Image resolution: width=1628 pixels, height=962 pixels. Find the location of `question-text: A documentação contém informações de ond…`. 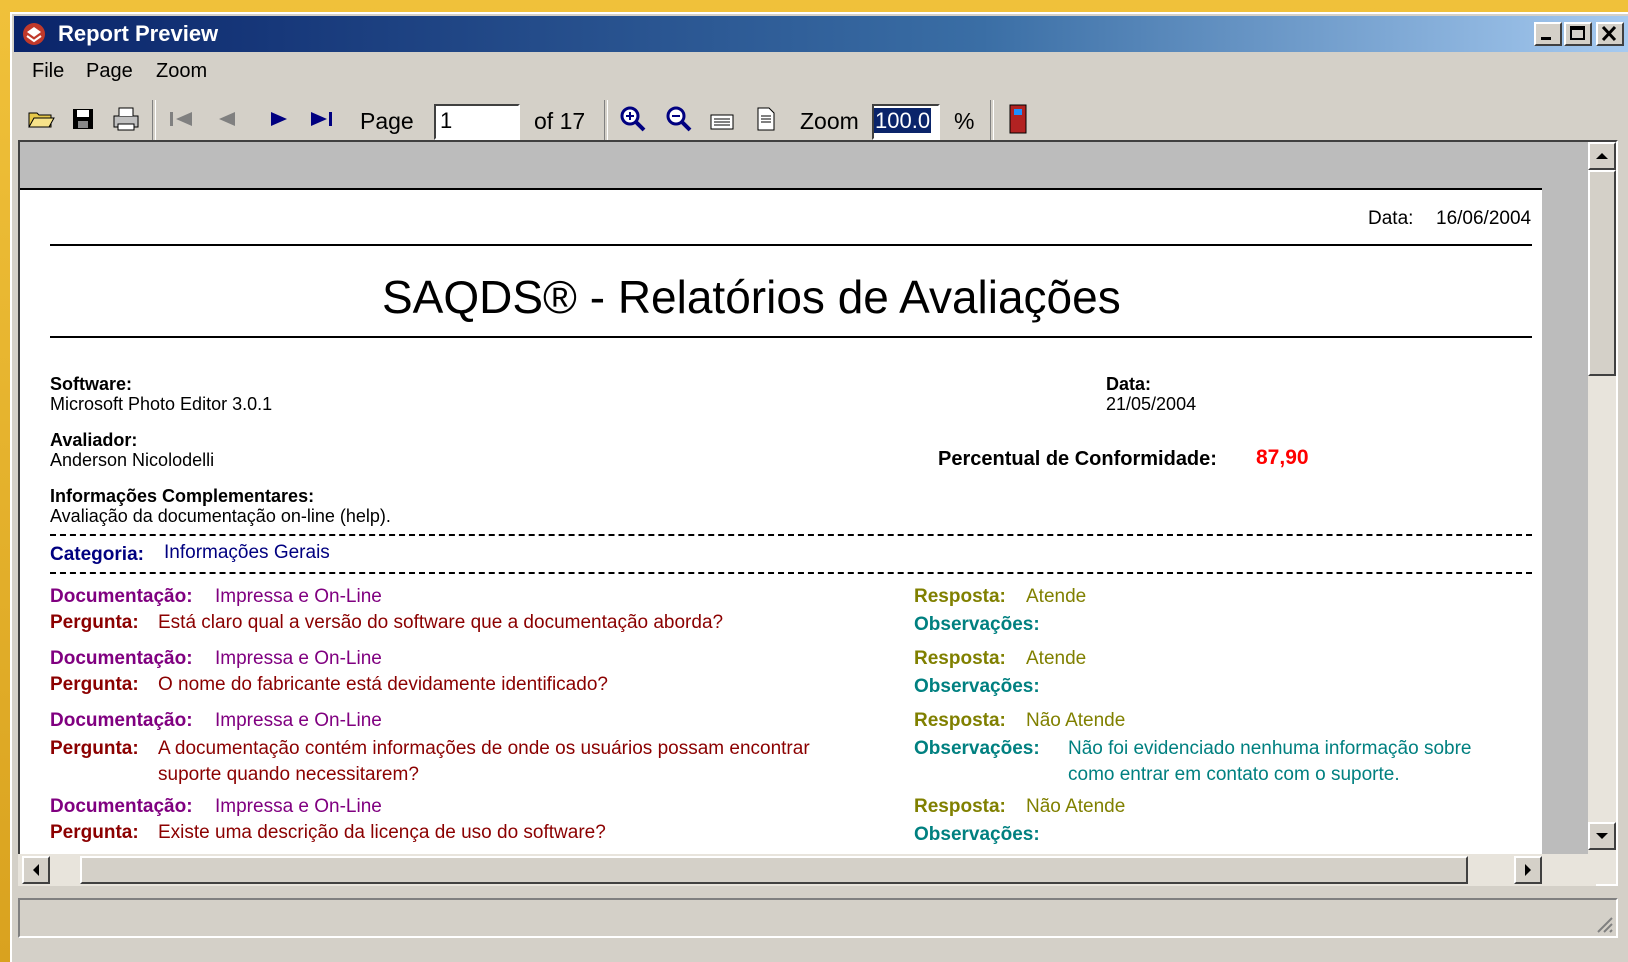

question-text: A documentação contém informações de ond… is located at coordinates (484, 748).